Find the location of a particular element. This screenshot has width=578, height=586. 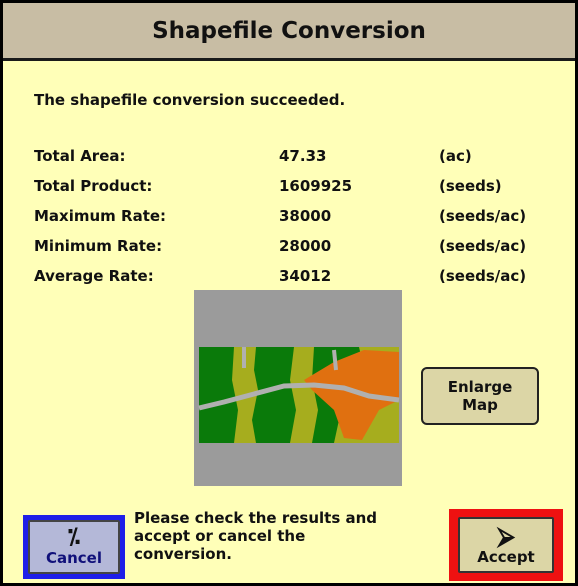

stat-unit: (seeds) is located at coordinates (470, 186).